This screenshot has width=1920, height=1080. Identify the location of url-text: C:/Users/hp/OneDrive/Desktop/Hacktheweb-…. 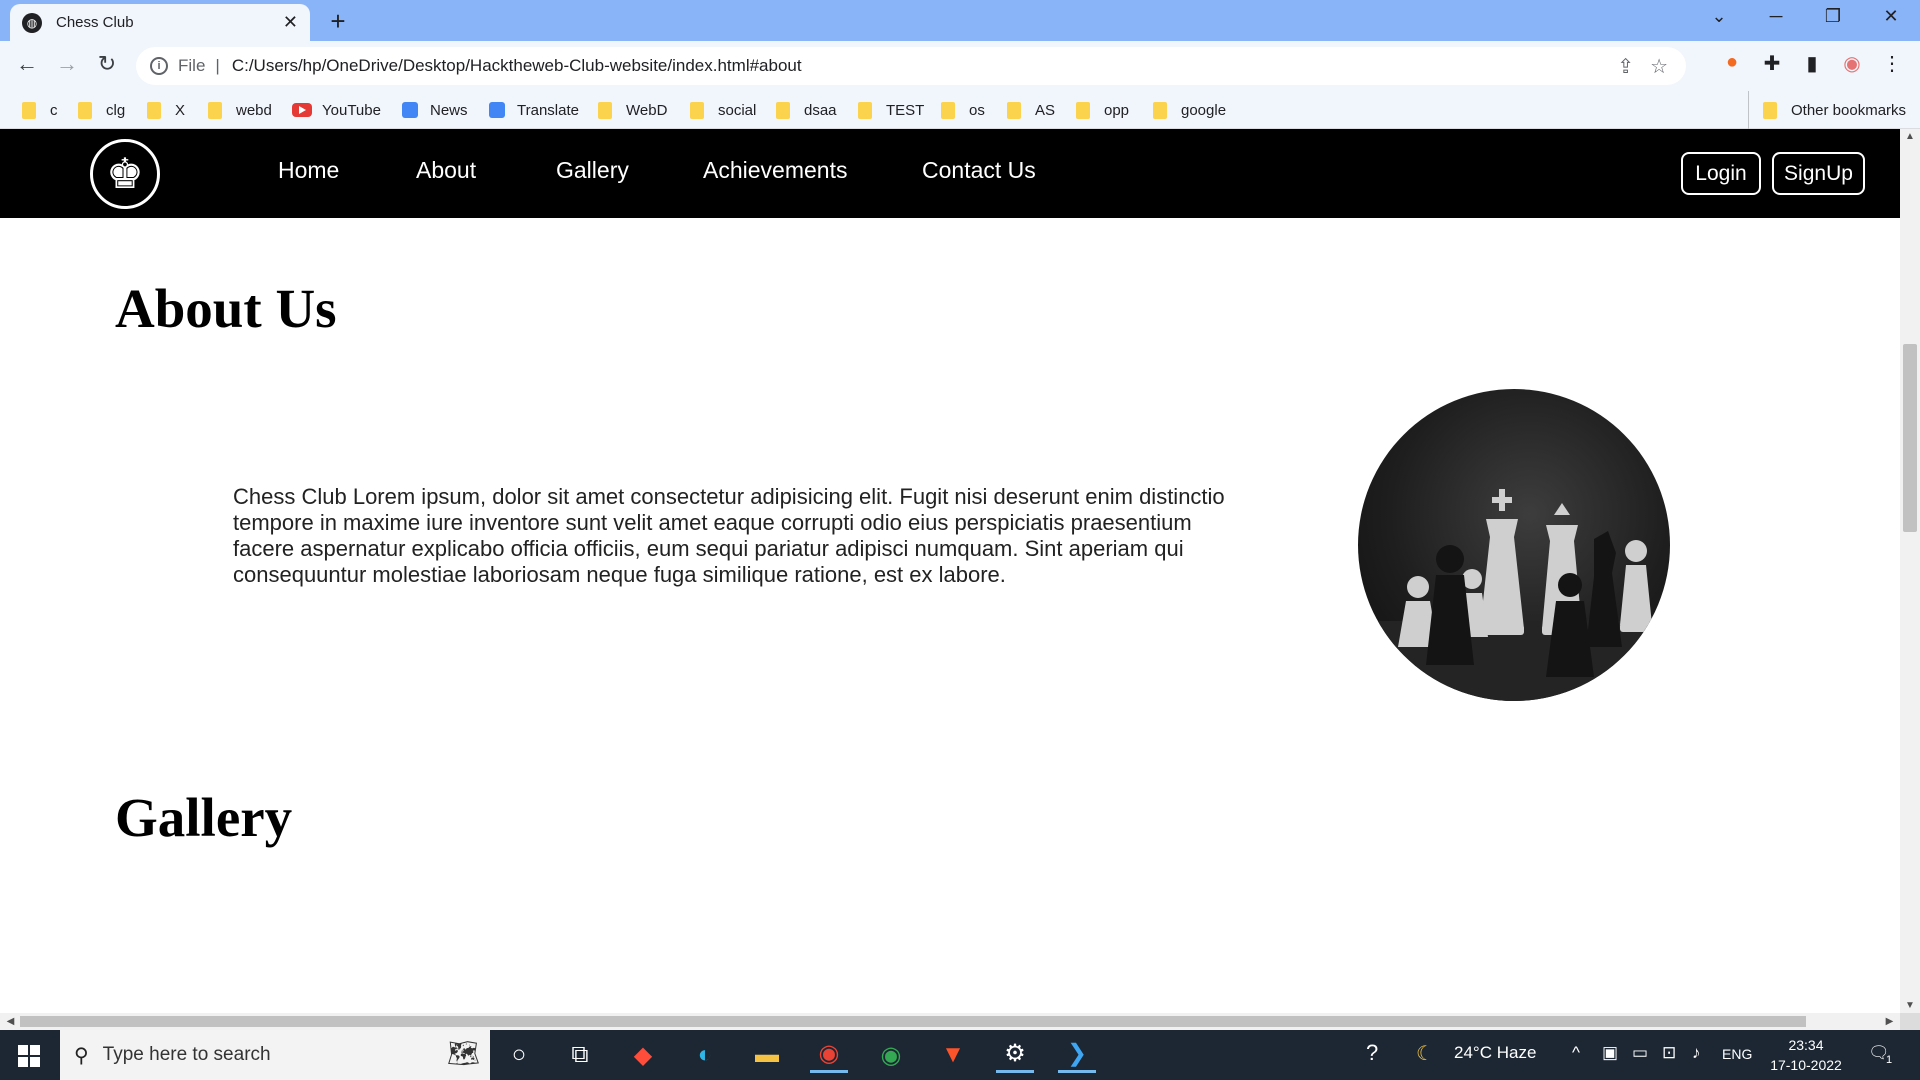
(517, 66).